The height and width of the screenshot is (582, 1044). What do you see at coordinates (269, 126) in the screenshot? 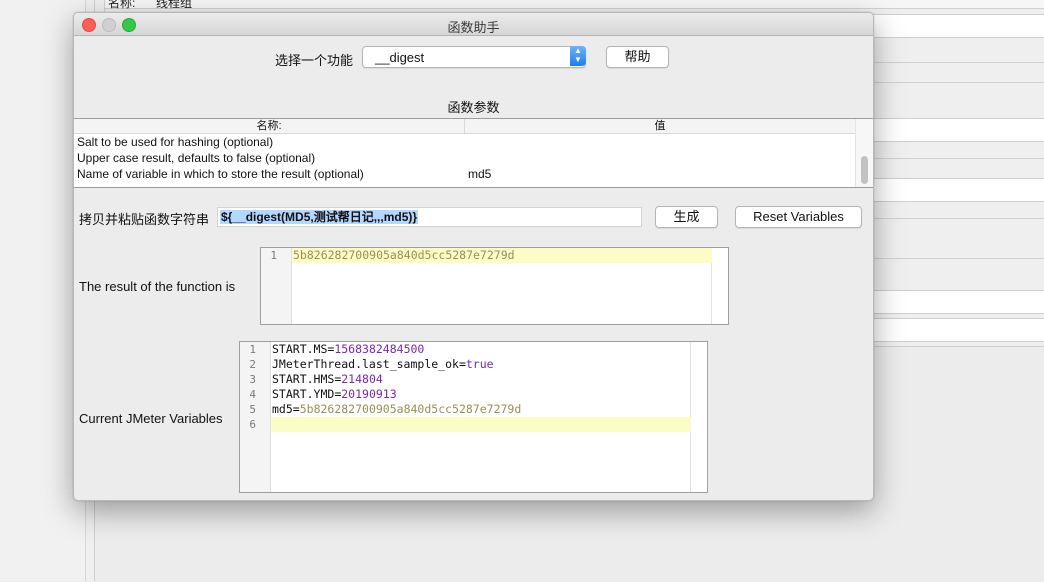
I see `column-header-name: 名称:` at bounding box center [269, 126].